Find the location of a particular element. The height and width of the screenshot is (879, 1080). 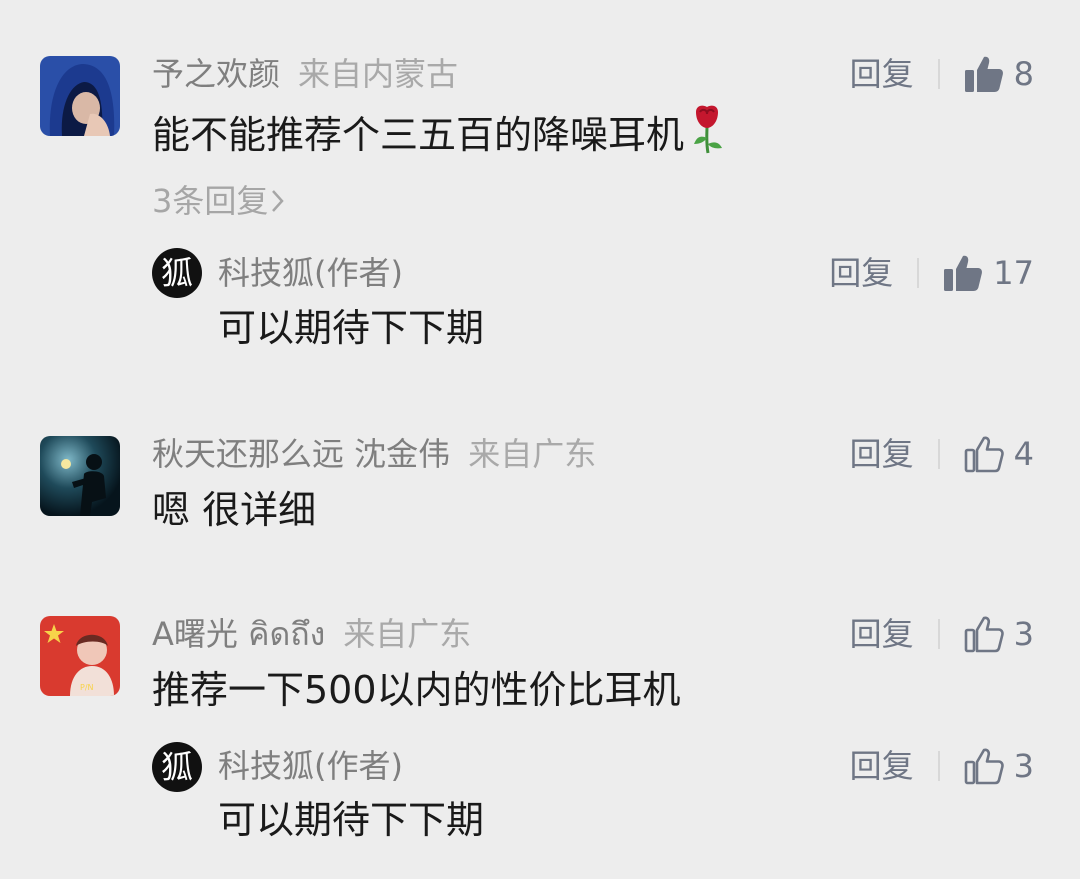

comment-actions: 回复 8 is located at coordinates (942, 74).